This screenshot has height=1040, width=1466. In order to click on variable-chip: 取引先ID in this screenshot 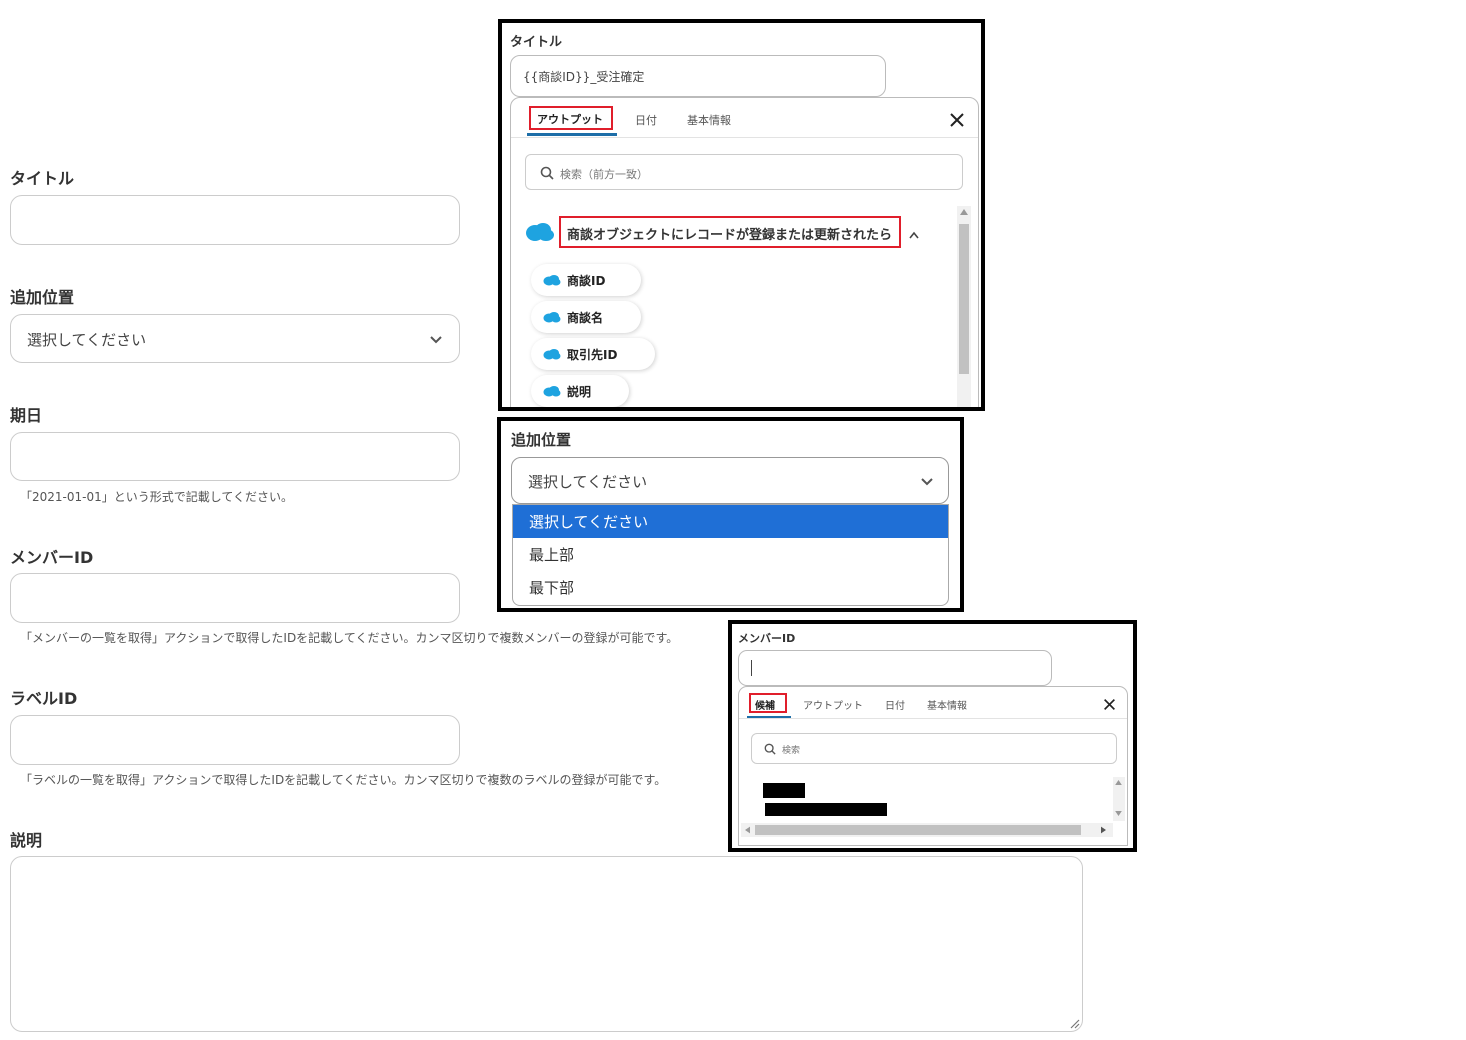, I will do `click(593, 354)`.